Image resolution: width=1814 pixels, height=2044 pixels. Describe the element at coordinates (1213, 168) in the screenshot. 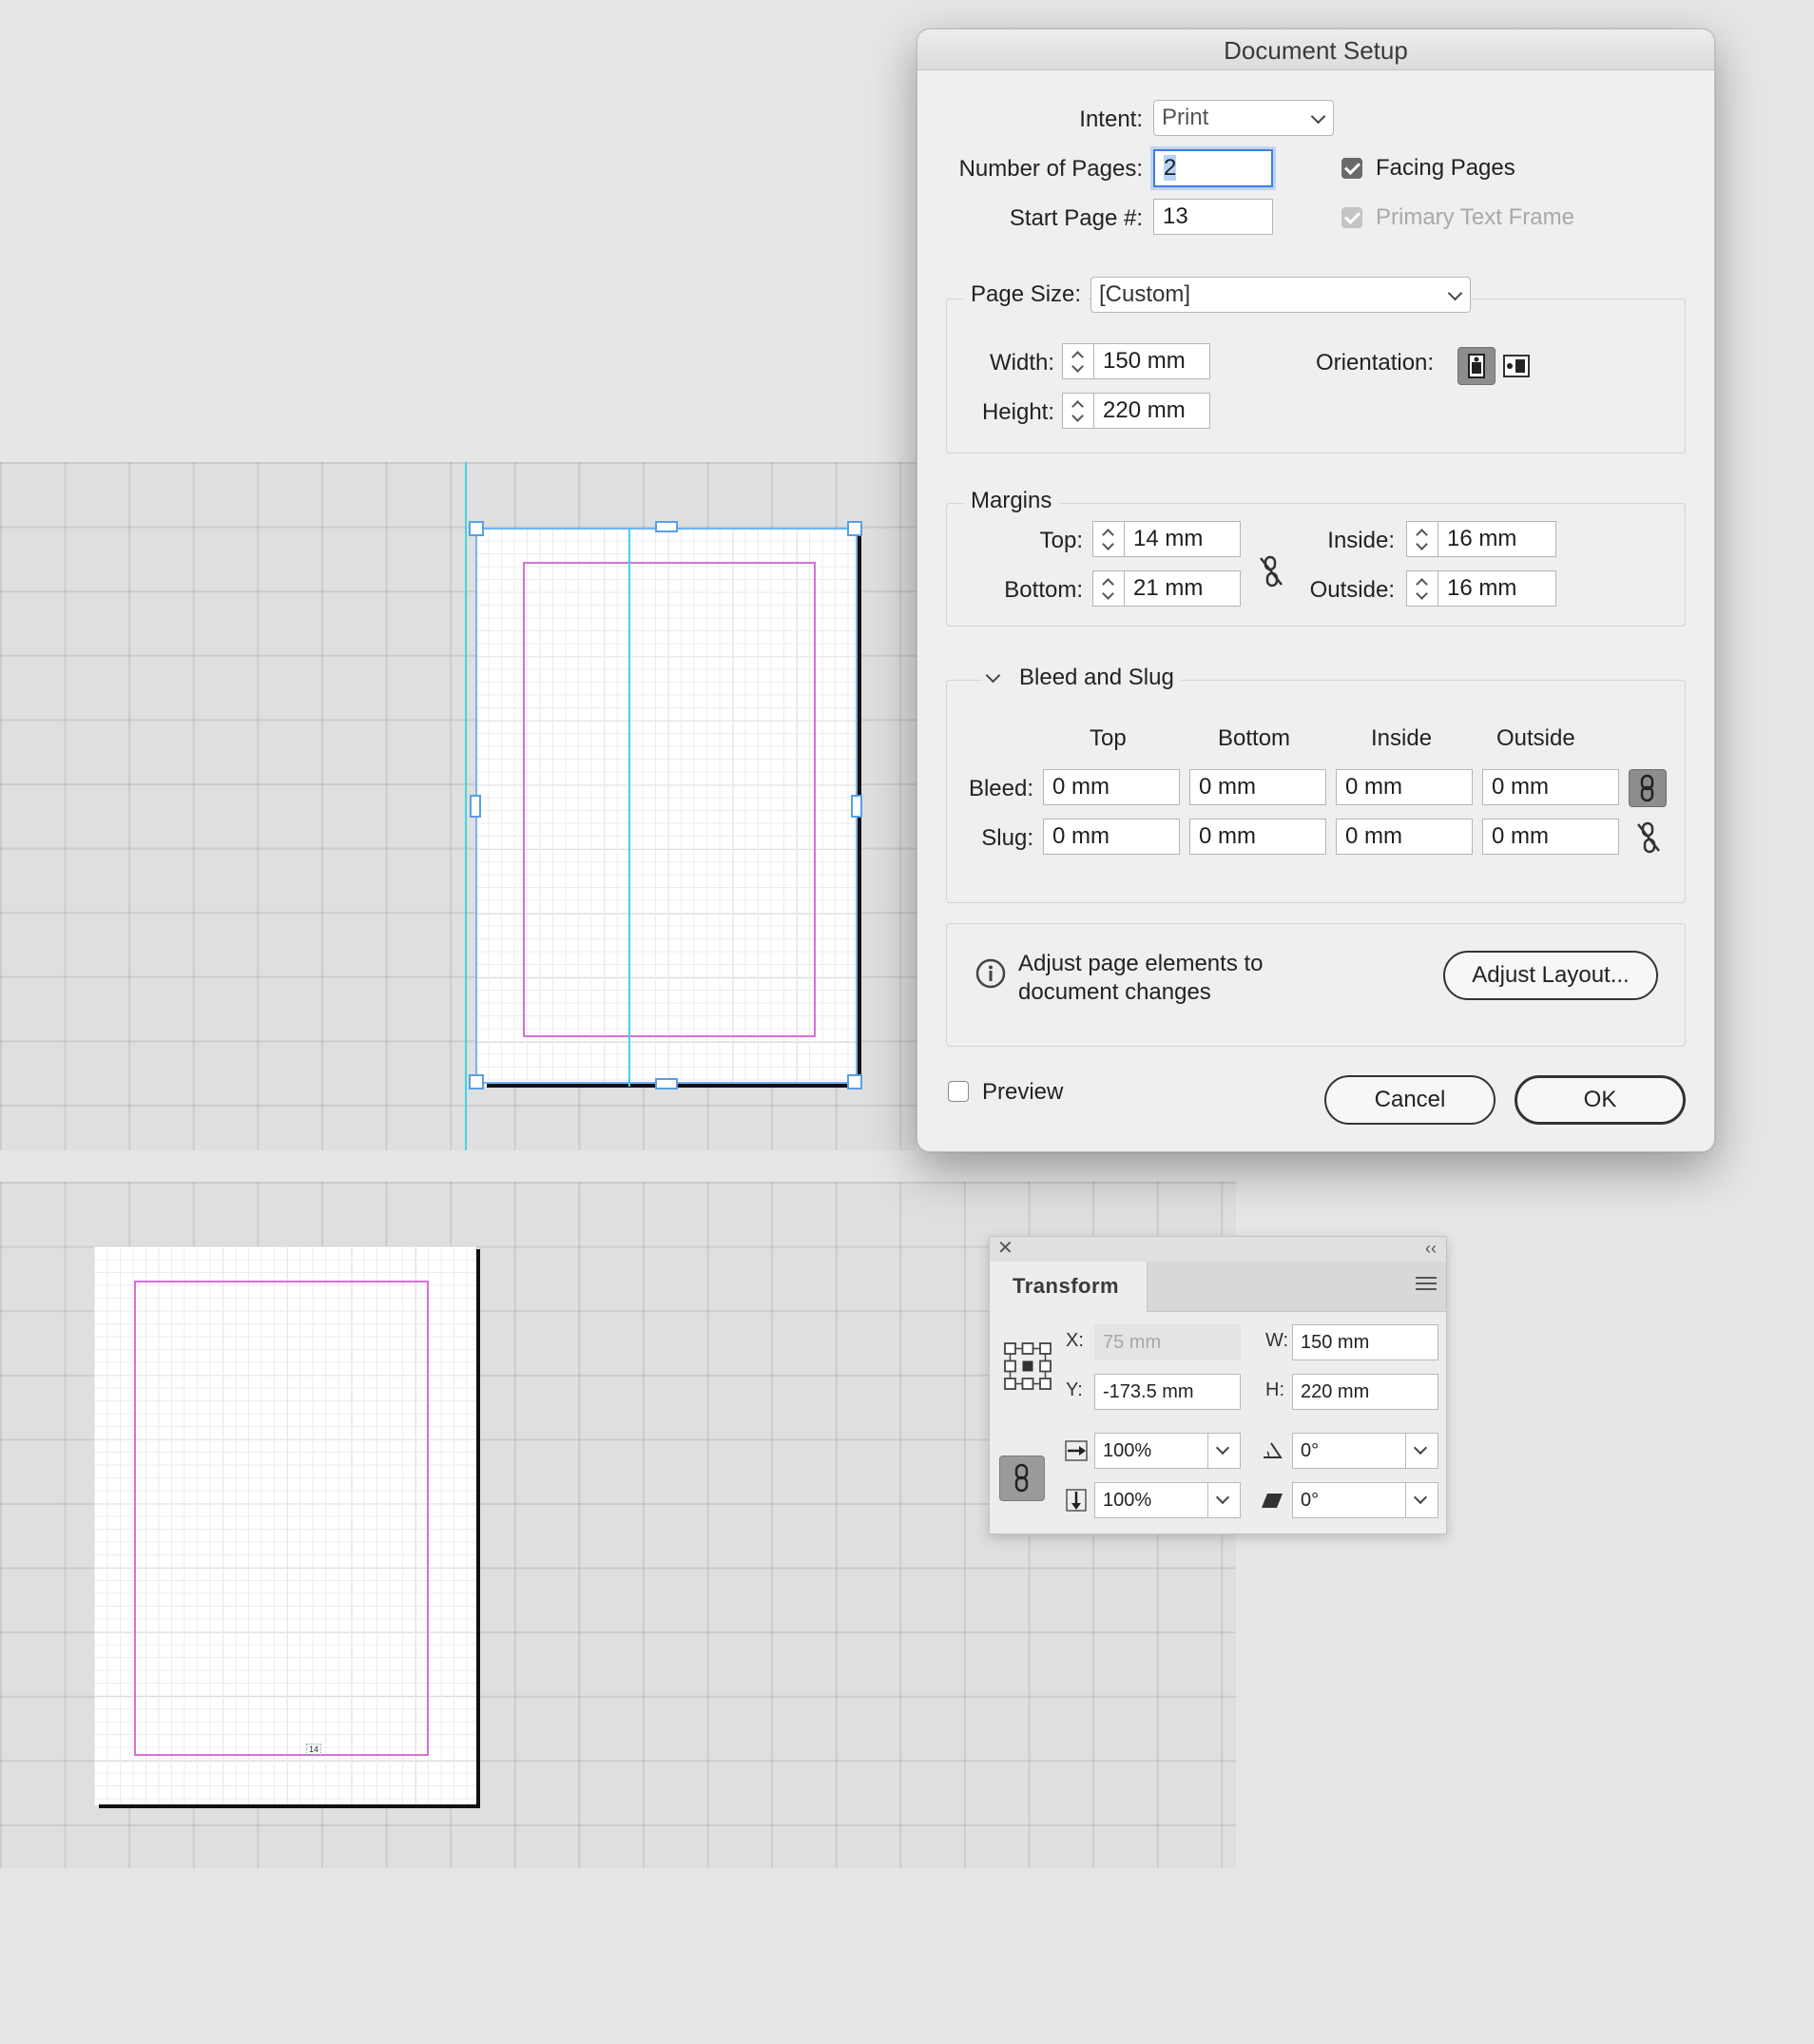

I see `number-of-pages-field: 2` at that location.